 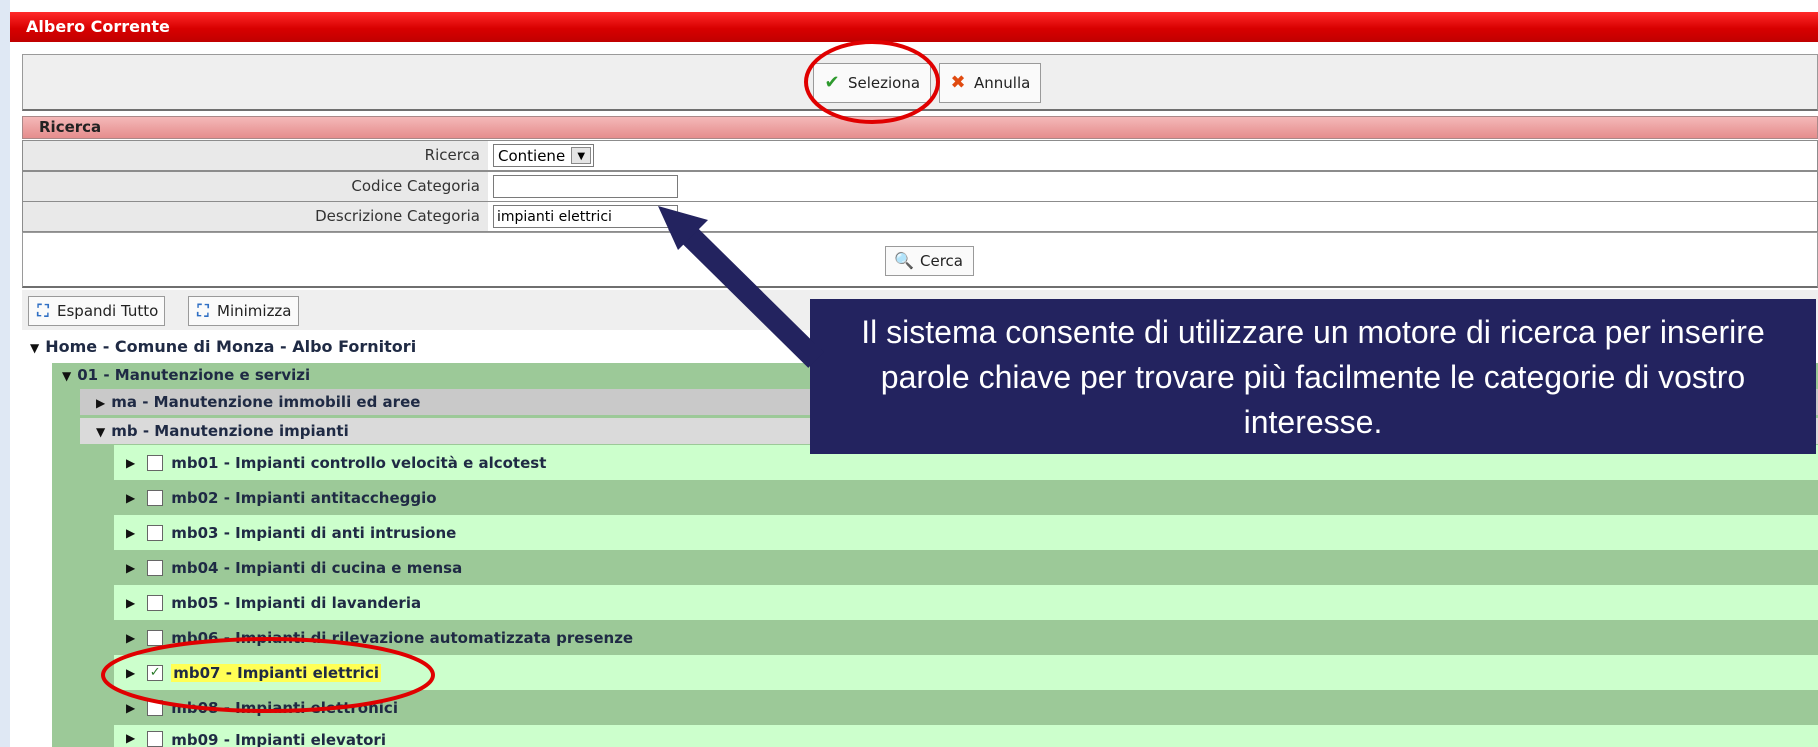 What do you see at coordinates (914, 27) in the screenshot?
I see `window-title: Albero Corrente` at bounding box center [914, 27].